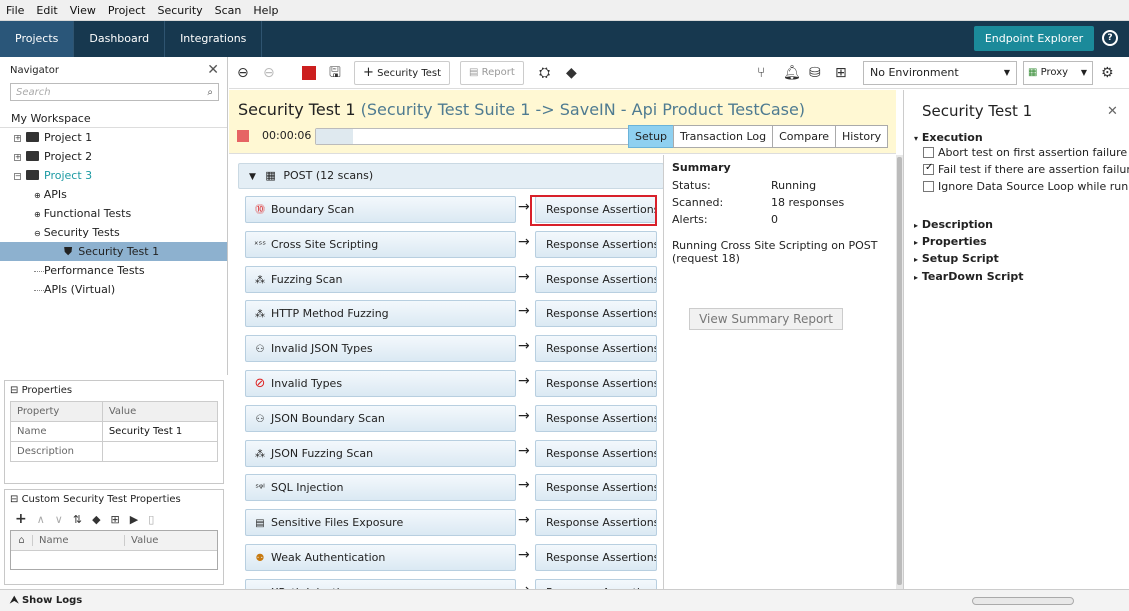 Image resolution: width=1129 pixels, height=611 pixels. I want to click on option-ignore-data-source-loop: Ignore Data Source Loop while running, so click(1026, 186).